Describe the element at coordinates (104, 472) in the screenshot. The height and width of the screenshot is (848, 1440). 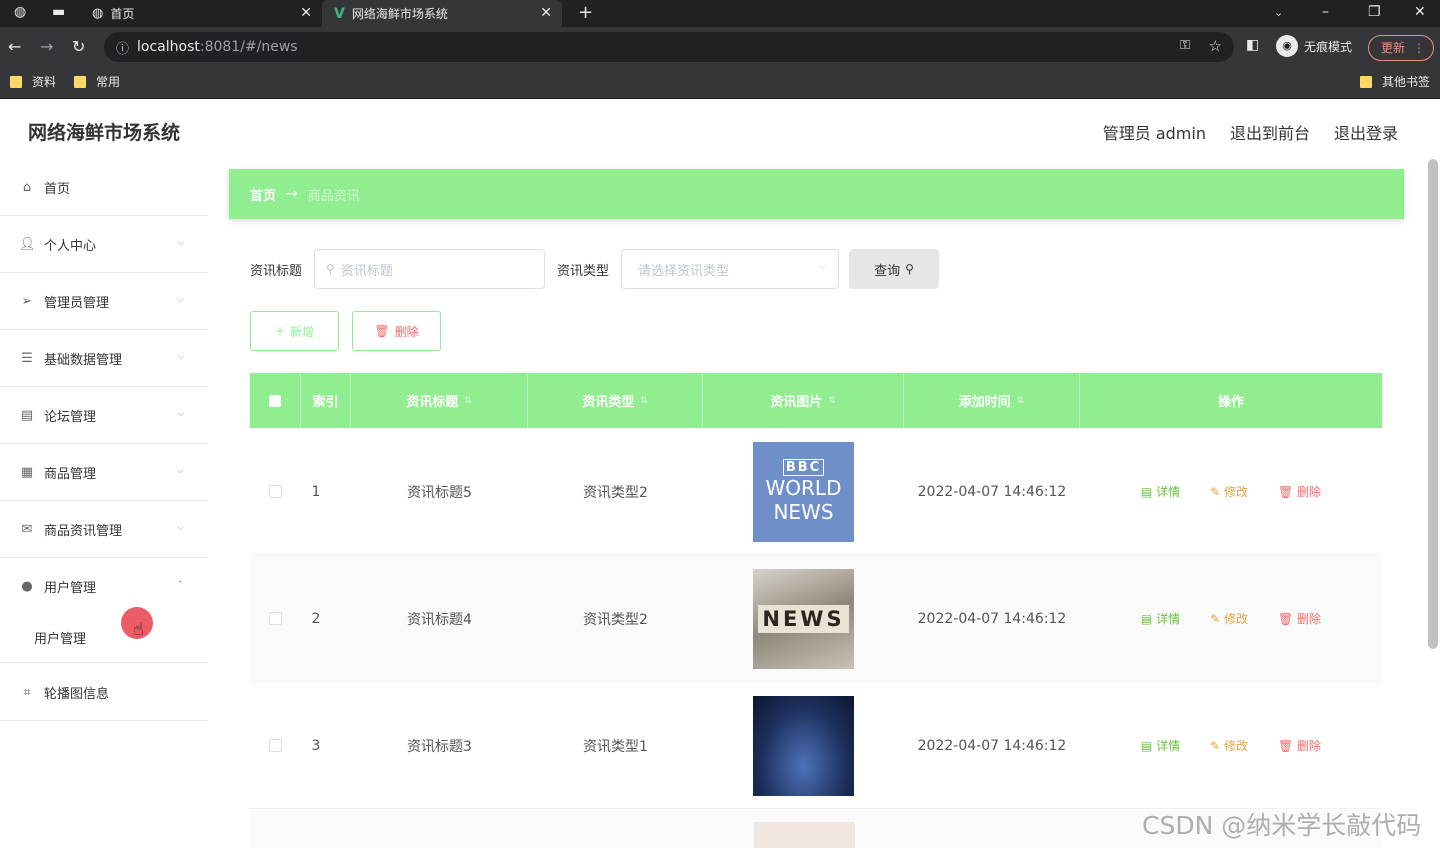
I see `sidebar-item-goods: ▦ 商品管理 ⌵` at that location.